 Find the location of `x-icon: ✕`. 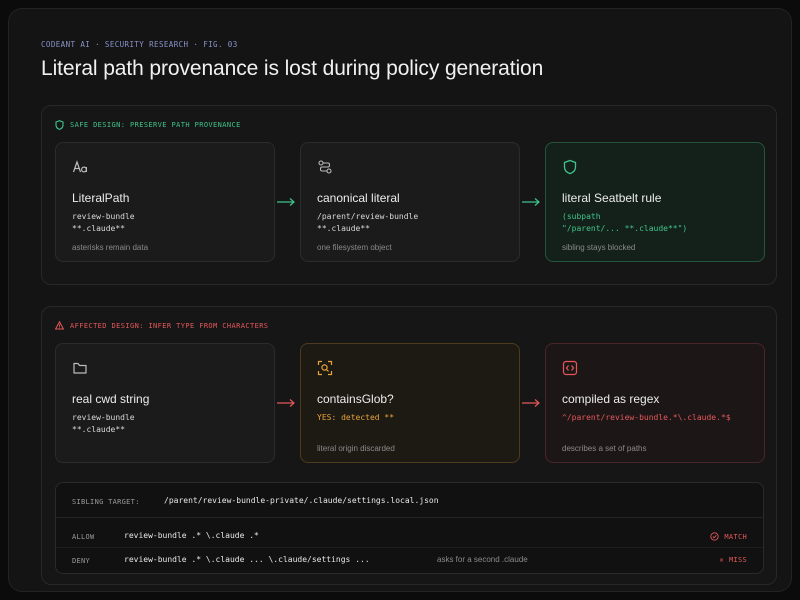

x-icon: ✕ is located at coordinates (721, 560).